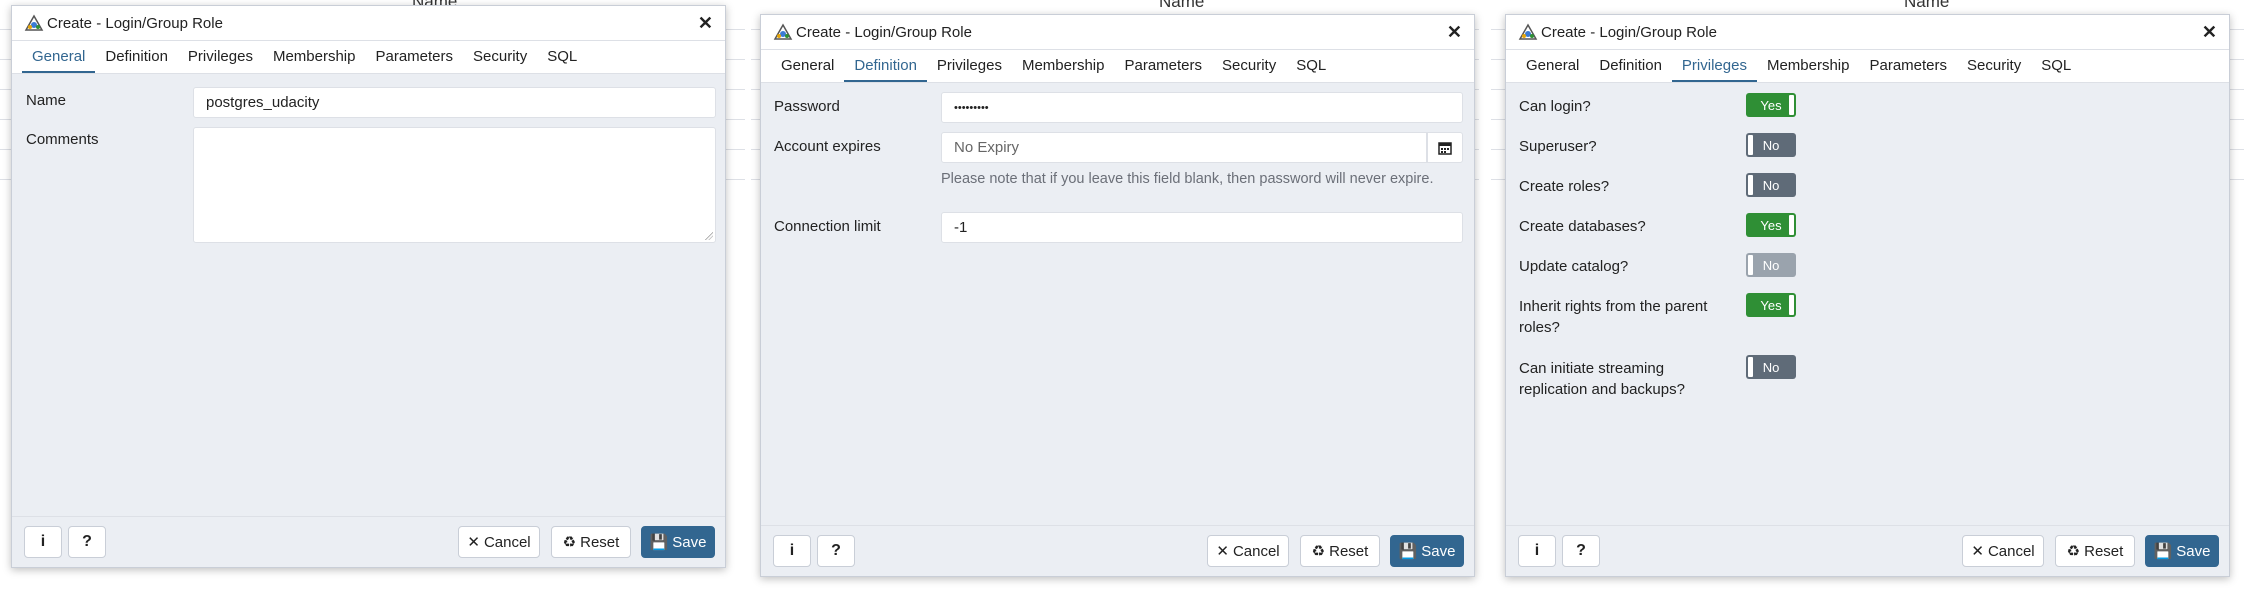 This screenshot has height=608, width=2244. Describe the element at coordinates (1771, 367) in the screenshot. I see `replication-toggle: No` at that location.